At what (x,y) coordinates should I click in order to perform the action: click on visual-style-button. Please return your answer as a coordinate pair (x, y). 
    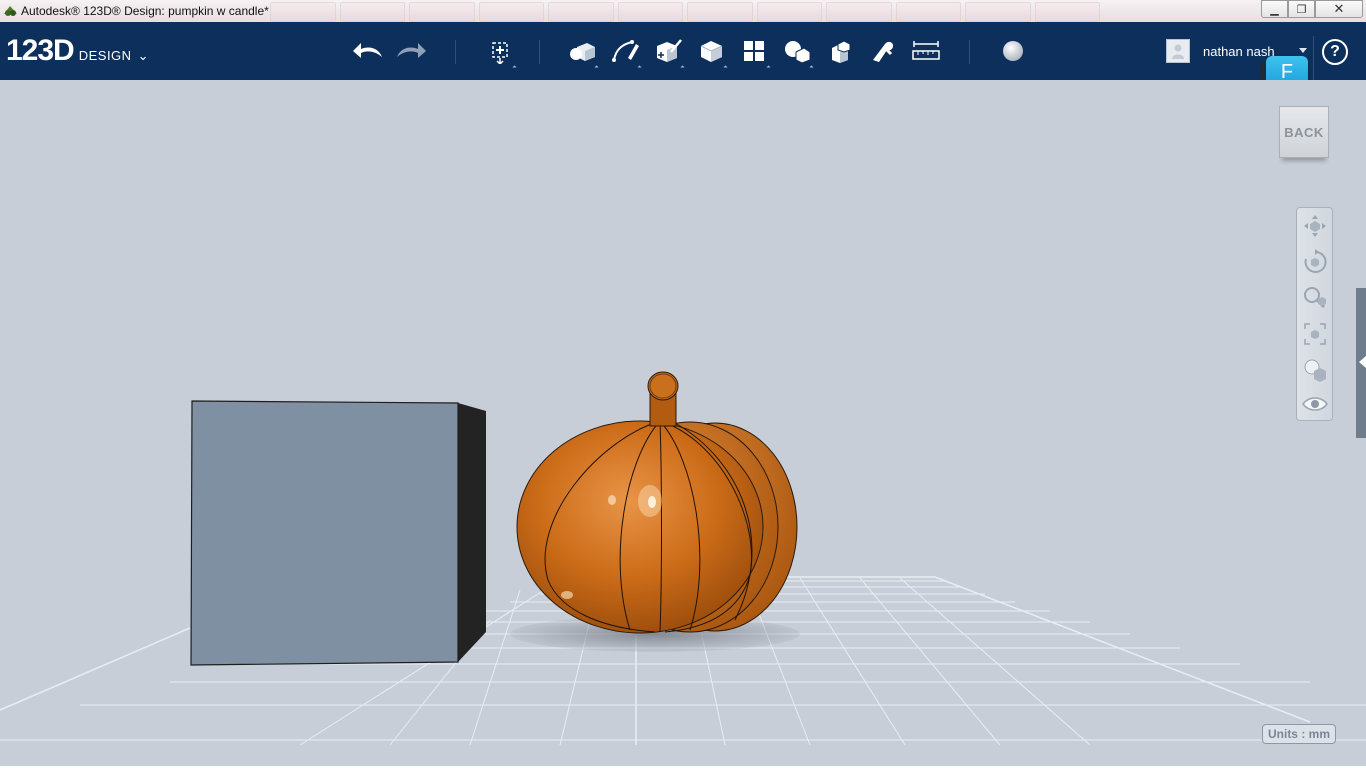
    Looking at the image, I should click on (1315, 370).